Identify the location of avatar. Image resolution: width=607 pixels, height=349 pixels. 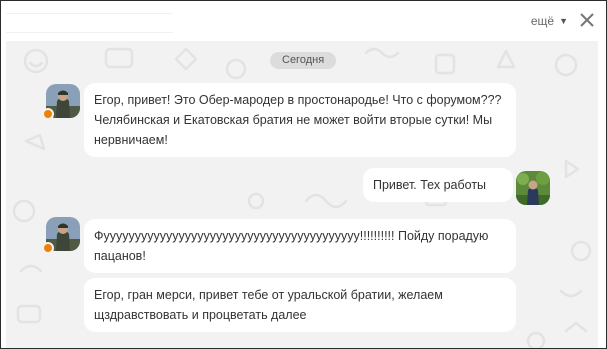
(533, 188).